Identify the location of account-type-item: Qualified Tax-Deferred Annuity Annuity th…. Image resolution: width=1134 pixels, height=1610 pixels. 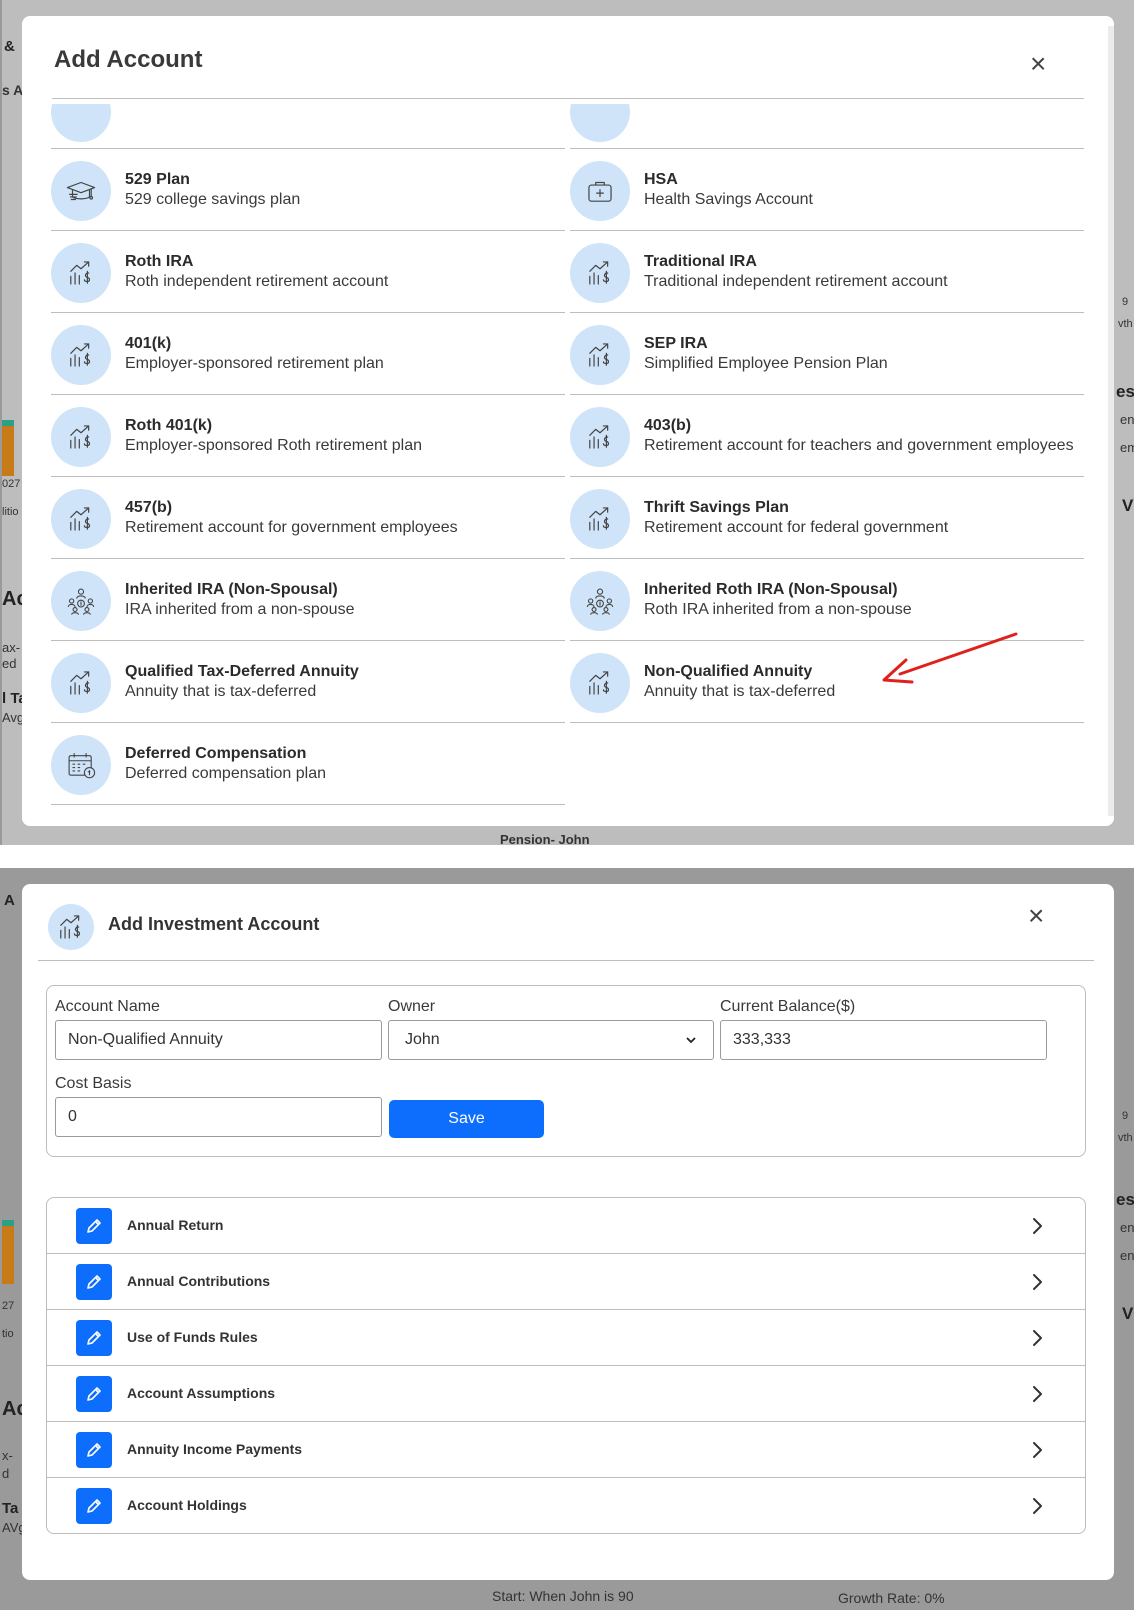
(308, 682).